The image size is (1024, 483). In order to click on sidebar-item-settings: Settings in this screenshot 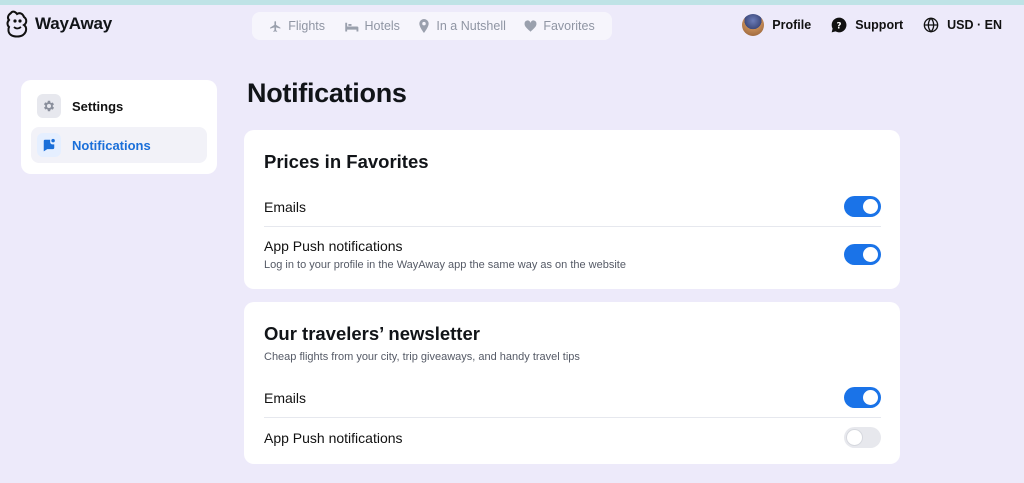, I will do `click(119, 106)`.